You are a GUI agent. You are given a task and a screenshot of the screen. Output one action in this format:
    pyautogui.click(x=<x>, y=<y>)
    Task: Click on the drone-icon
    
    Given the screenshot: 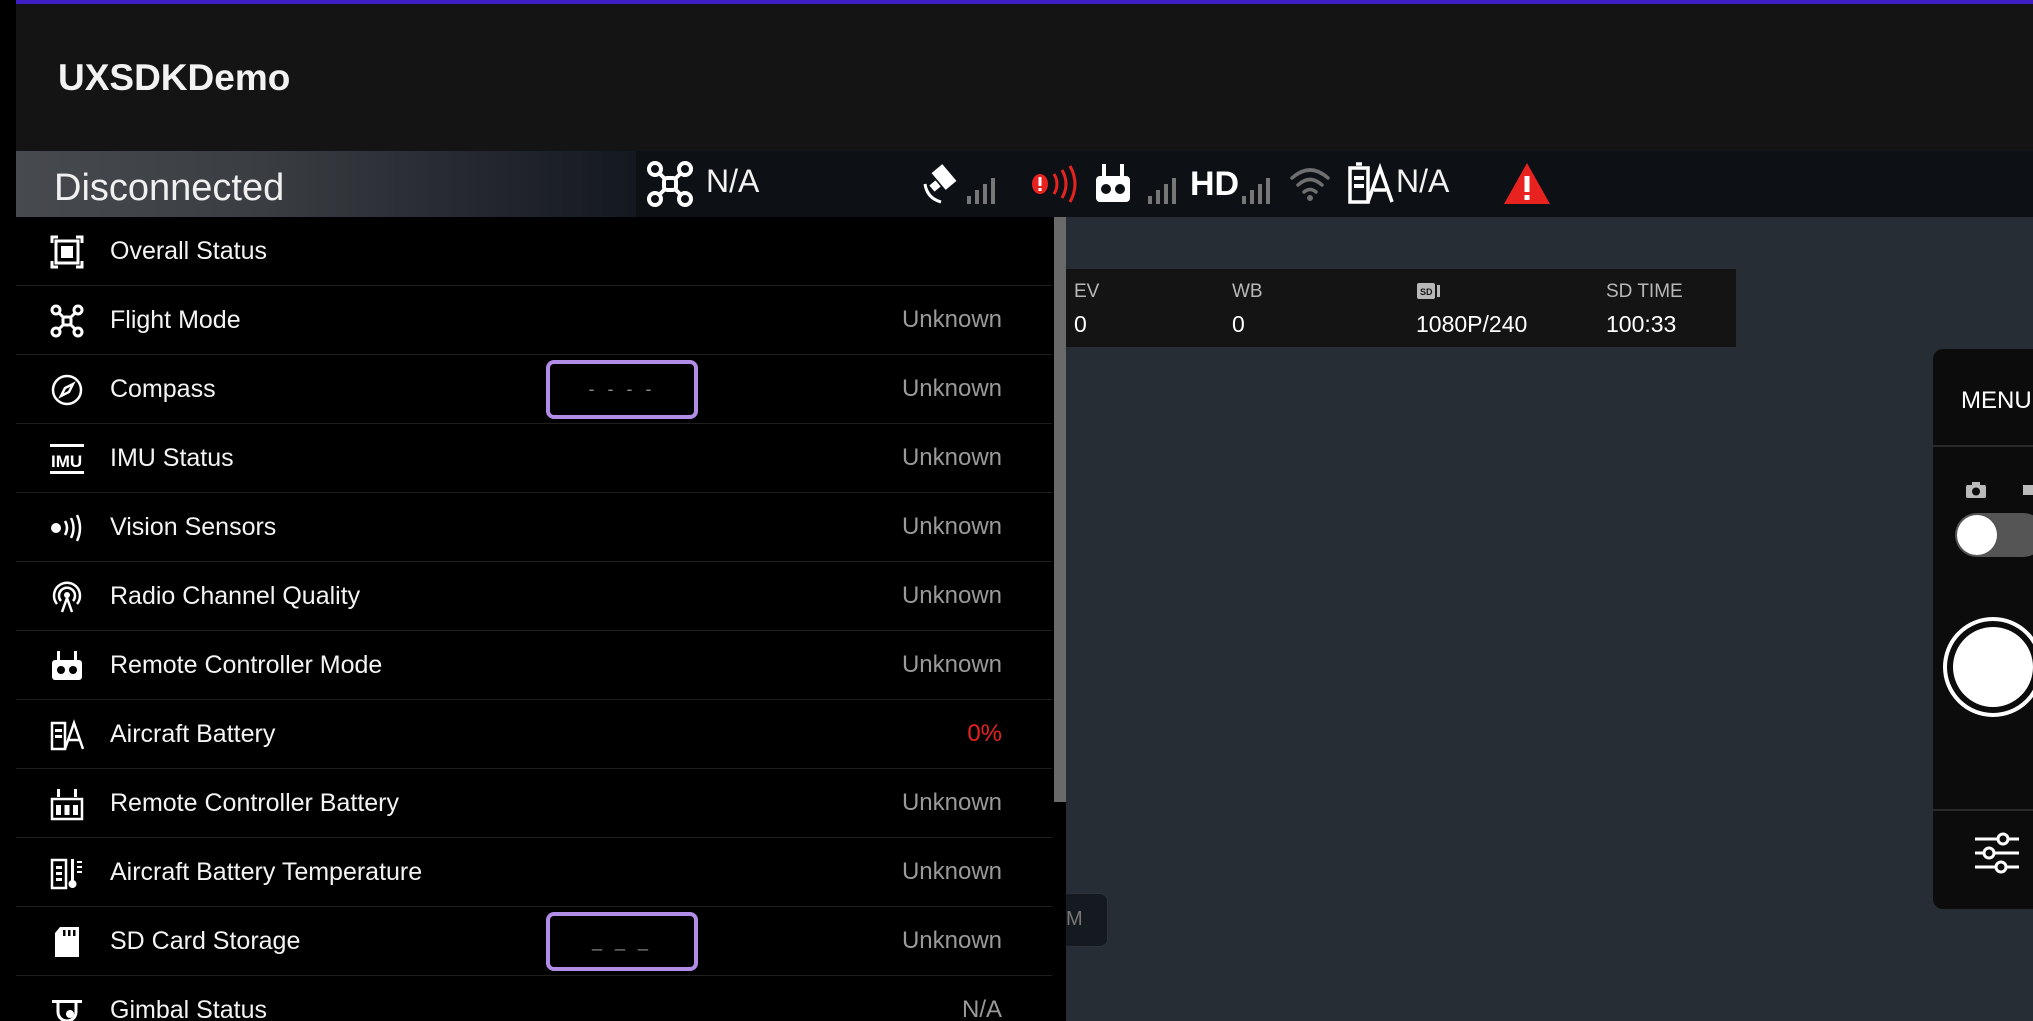 What is the action you would take?
    pyautogui.click(x=67, y=321)
    